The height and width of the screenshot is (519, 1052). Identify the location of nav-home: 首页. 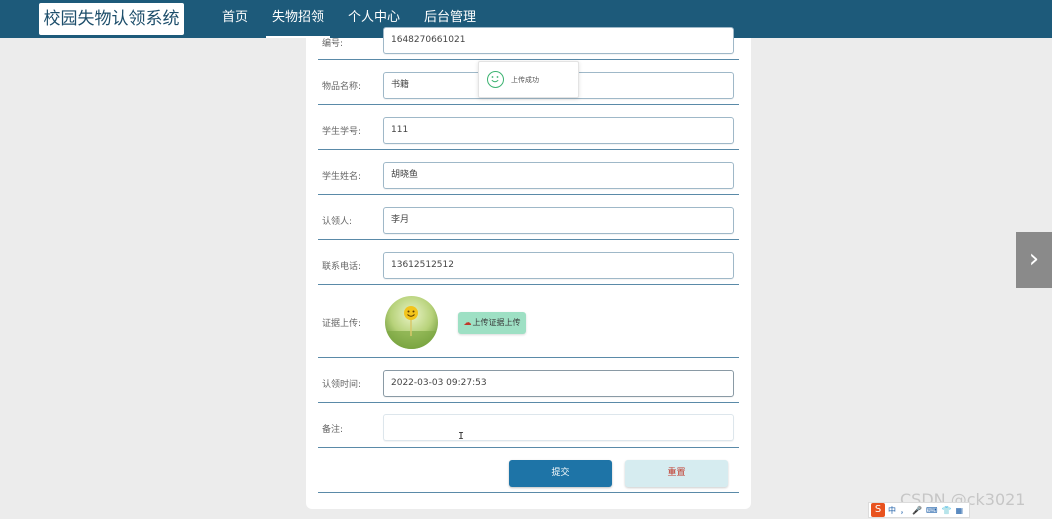
(235, 19).